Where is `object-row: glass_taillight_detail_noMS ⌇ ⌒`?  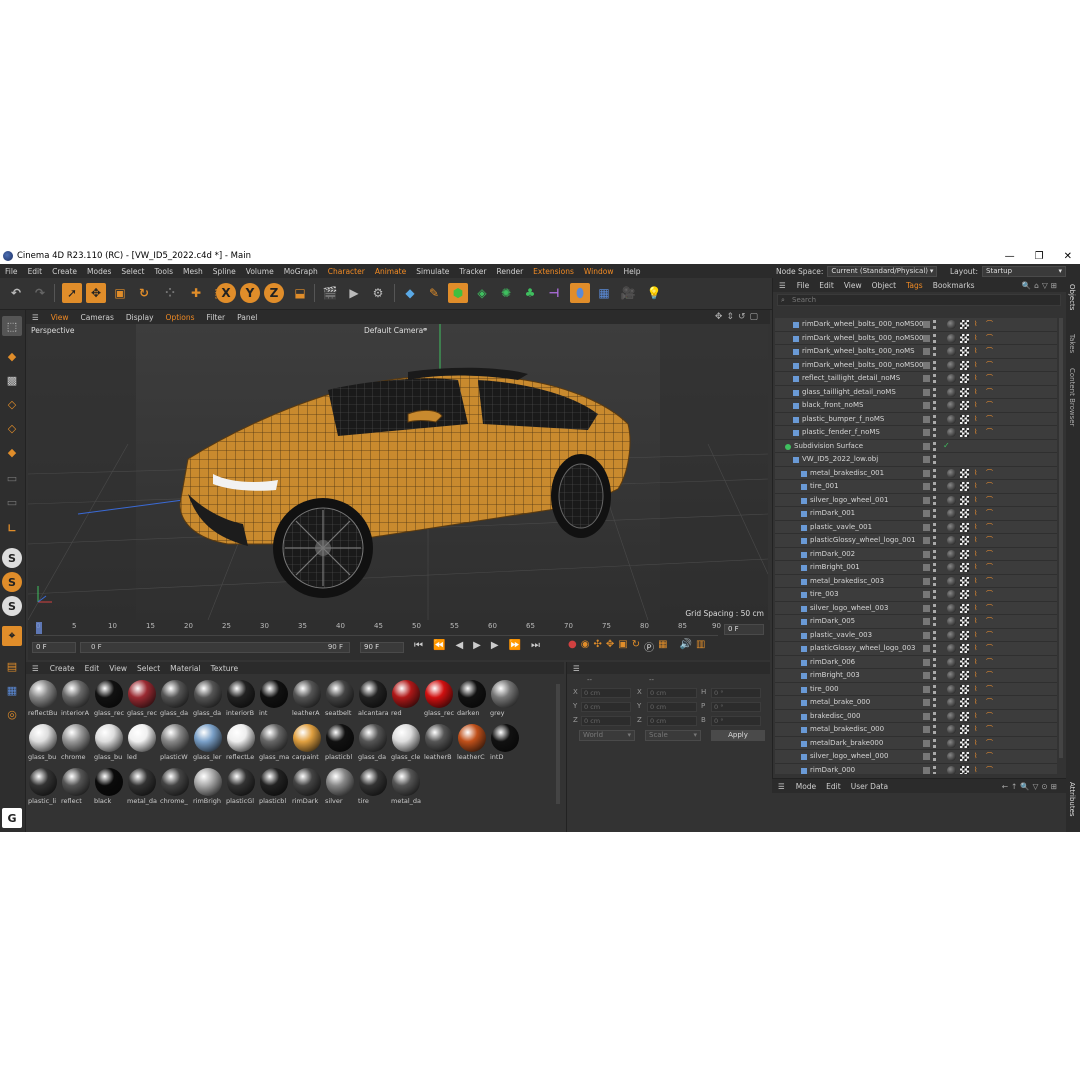 object-row: glass_taillight_detail_noMS ⌇ ⌒ is located at coordinates (916, 392).